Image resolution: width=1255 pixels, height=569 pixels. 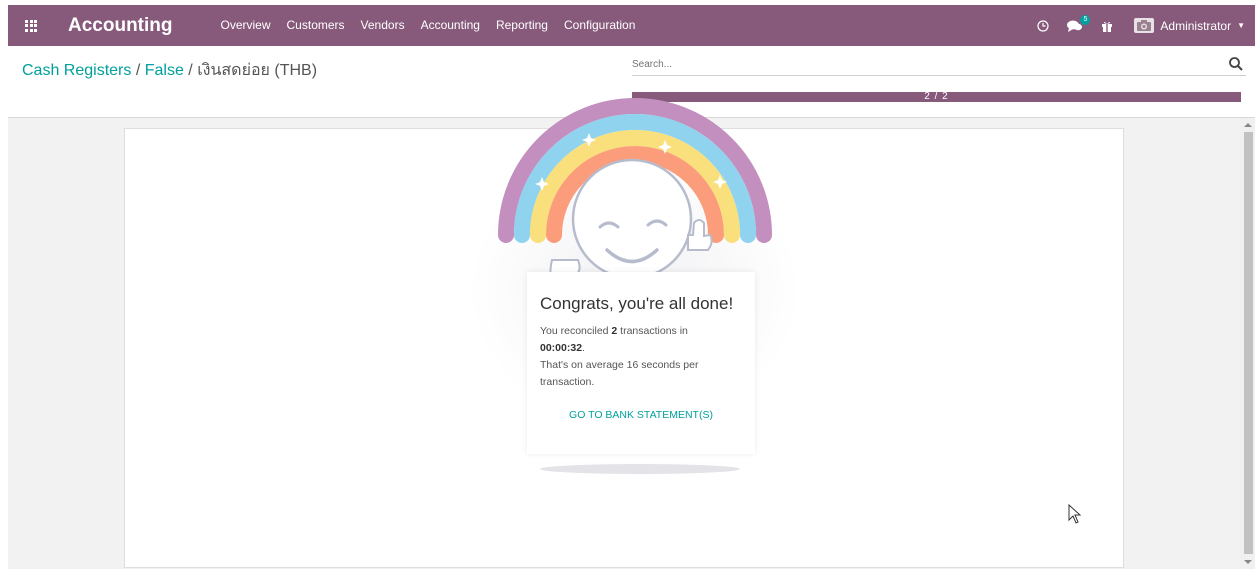 I want to click on congrats-title: Congrats, you're all done!, so click(x=637, y=303).